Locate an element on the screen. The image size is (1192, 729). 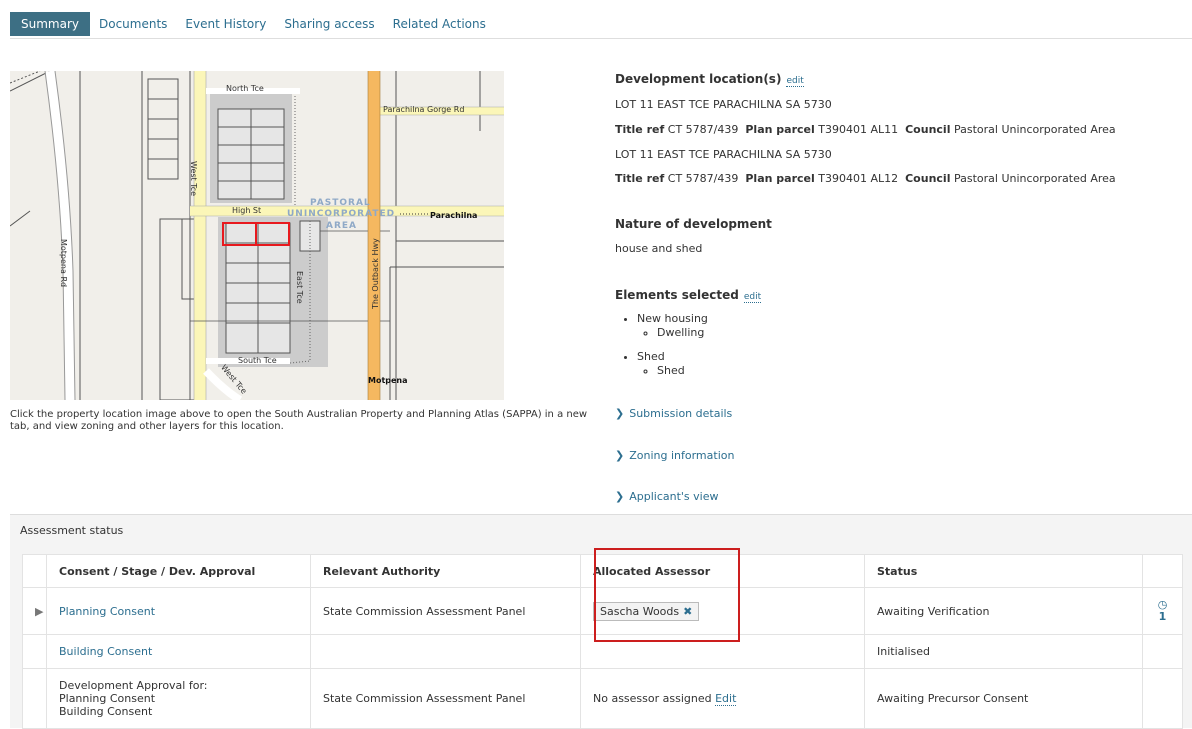
map-label-unincorporated: UNINCORPORATED is located at coordinates (341, 214).